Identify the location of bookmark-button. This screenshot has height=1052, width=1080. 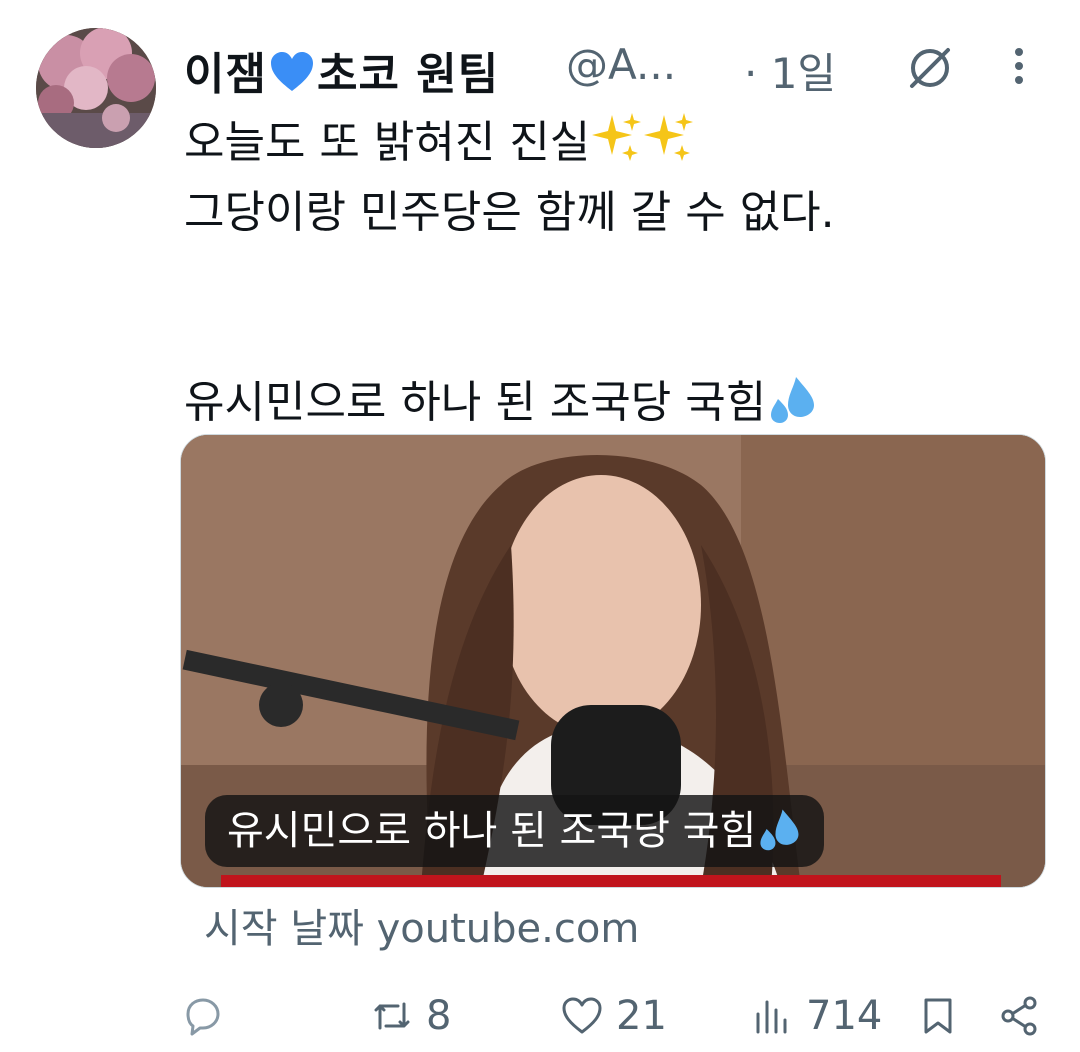
(944, 1016).